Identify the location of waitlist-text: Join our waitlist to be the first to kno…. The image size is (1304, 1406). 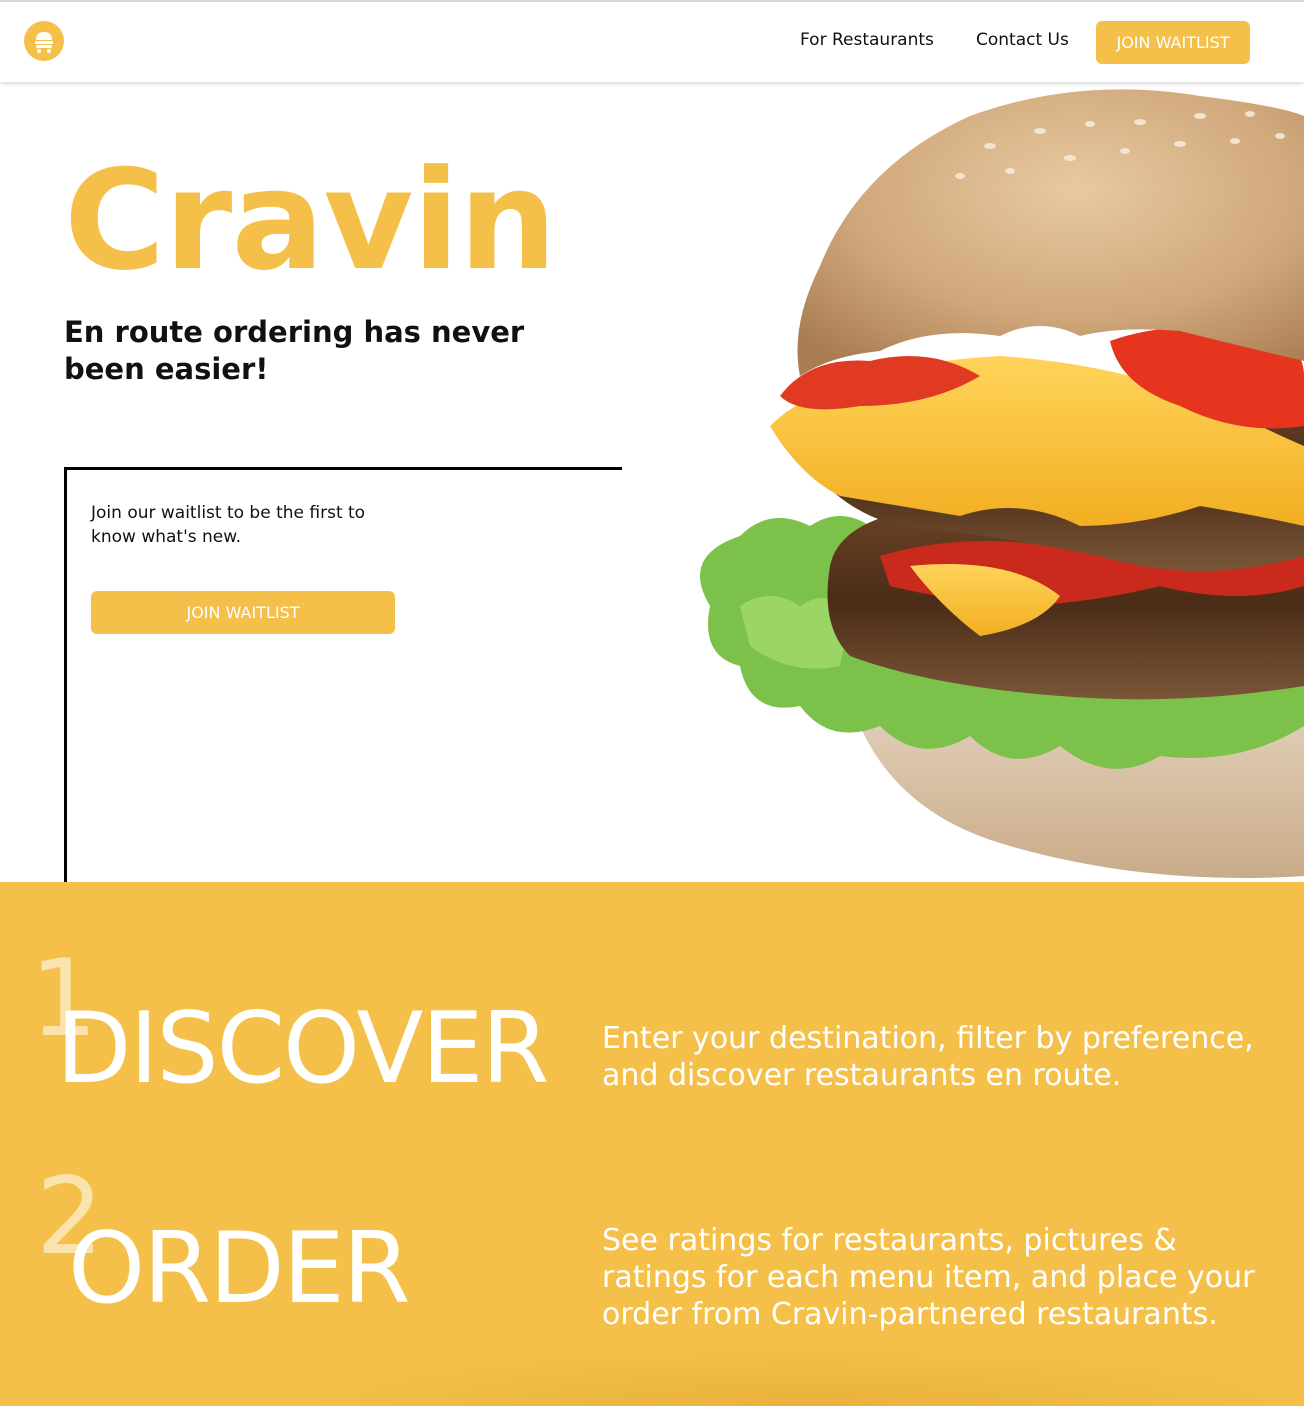
(228, 525).